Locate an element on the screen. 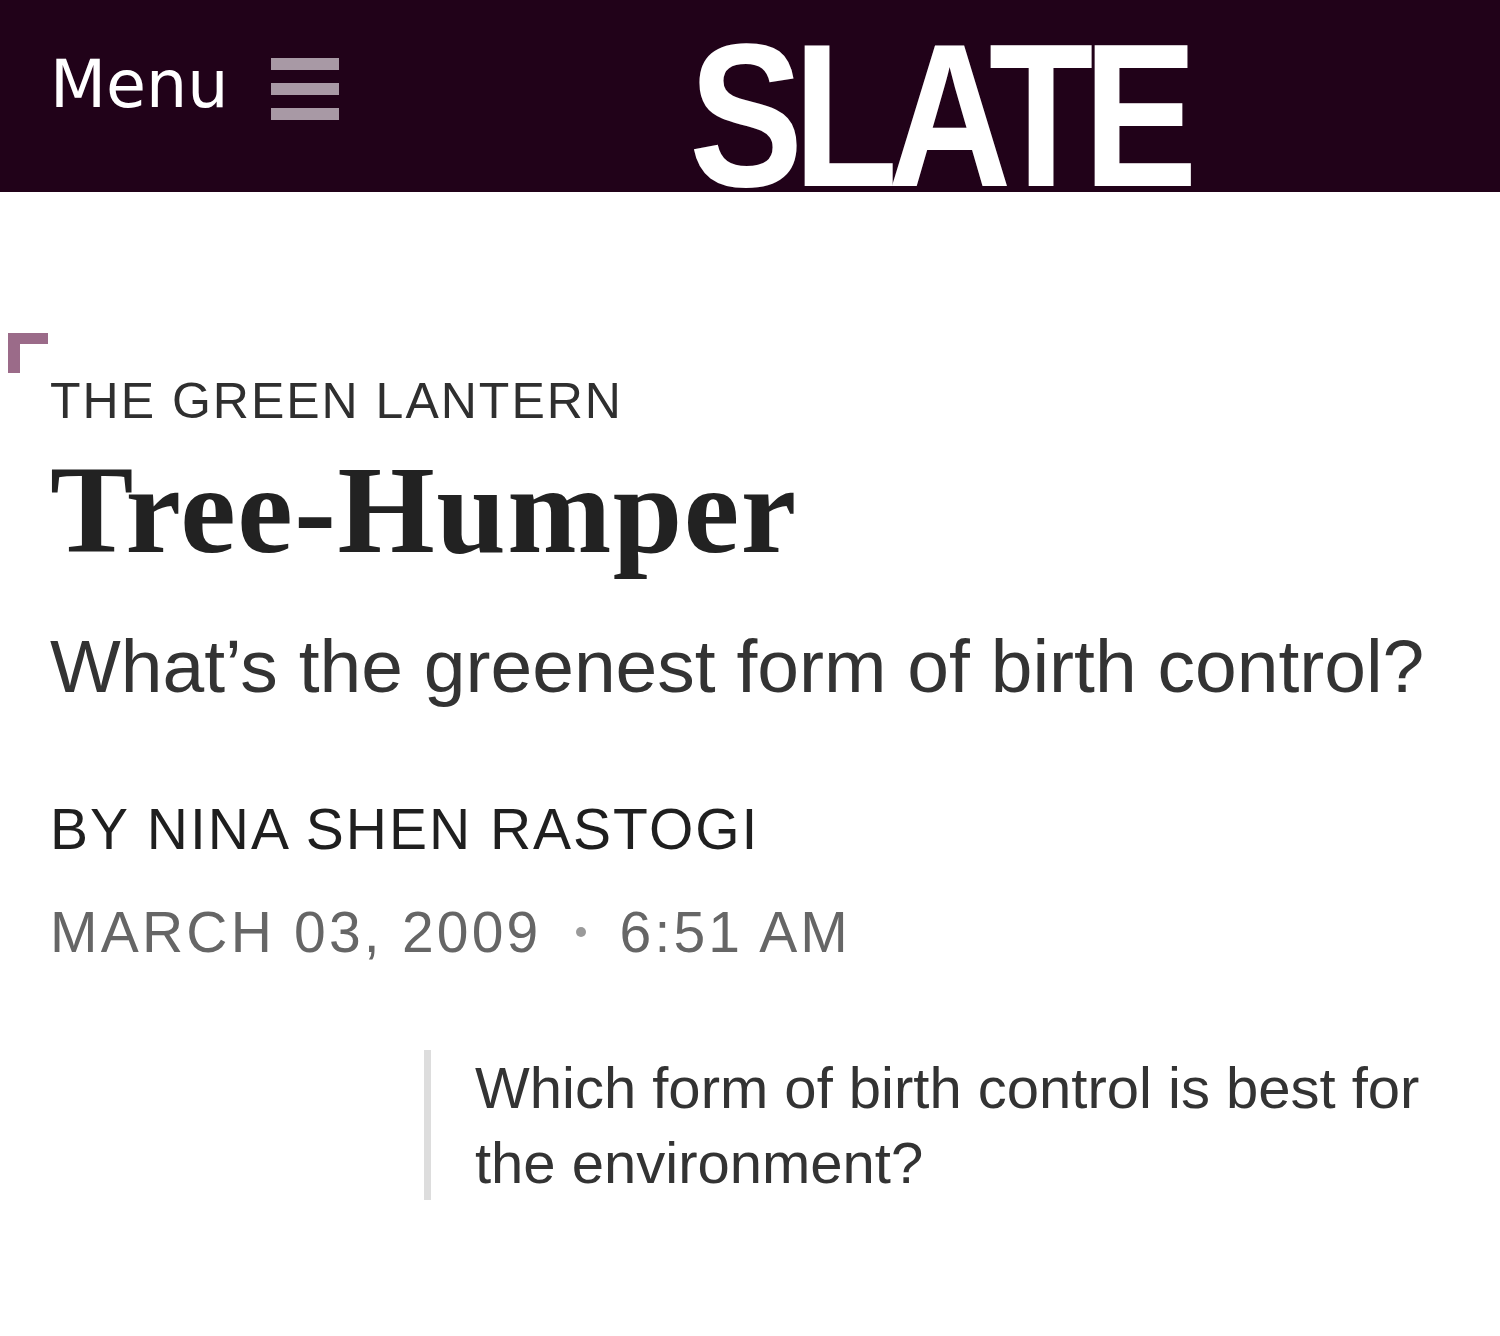 This screenshot has width=1500, height=1336. menu-icon is located at coordinates (305, 89).